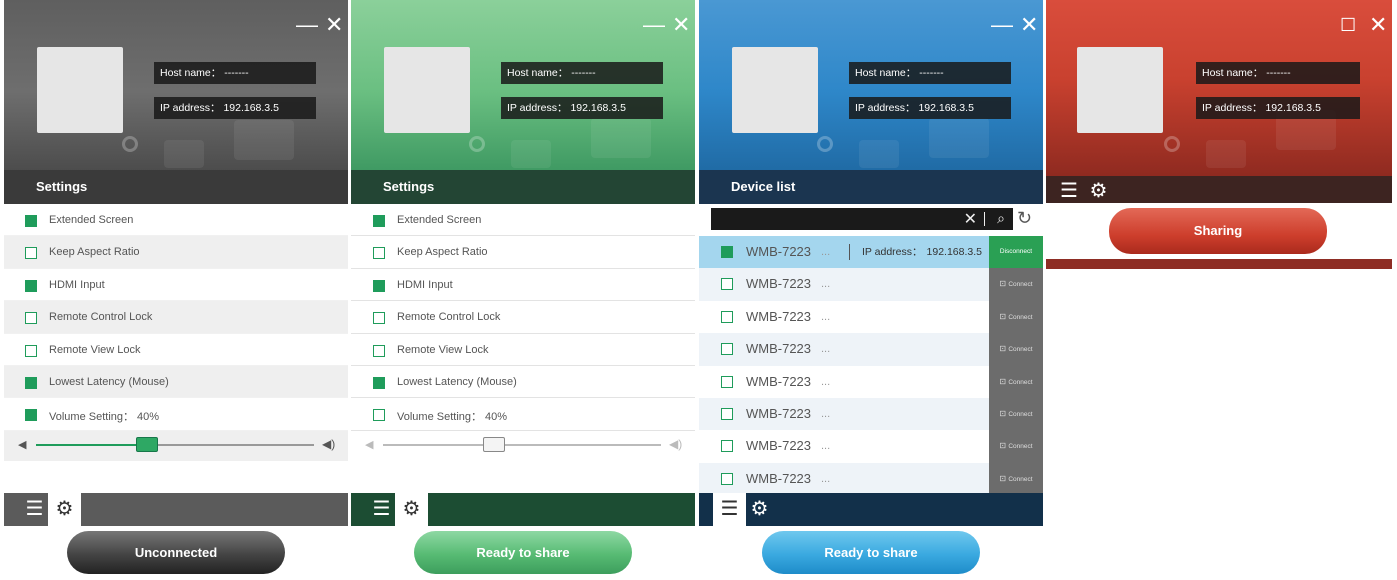 This screenshot has height=580, width=1397. What do you see at coordinates (862, 219) in the screenshot?
I see `search-input: ✕ ⌕` at bounding box center [862, 219].